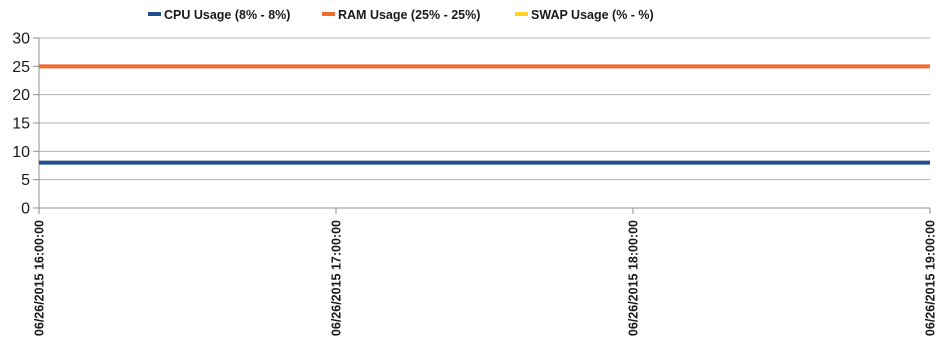 This screenshot has width=936, height=356. What do you see at coordinates (592, 15) in the screenshot?
I see `legend-label: SWAP Usage (% - %)` at bounding box center [592, 15].